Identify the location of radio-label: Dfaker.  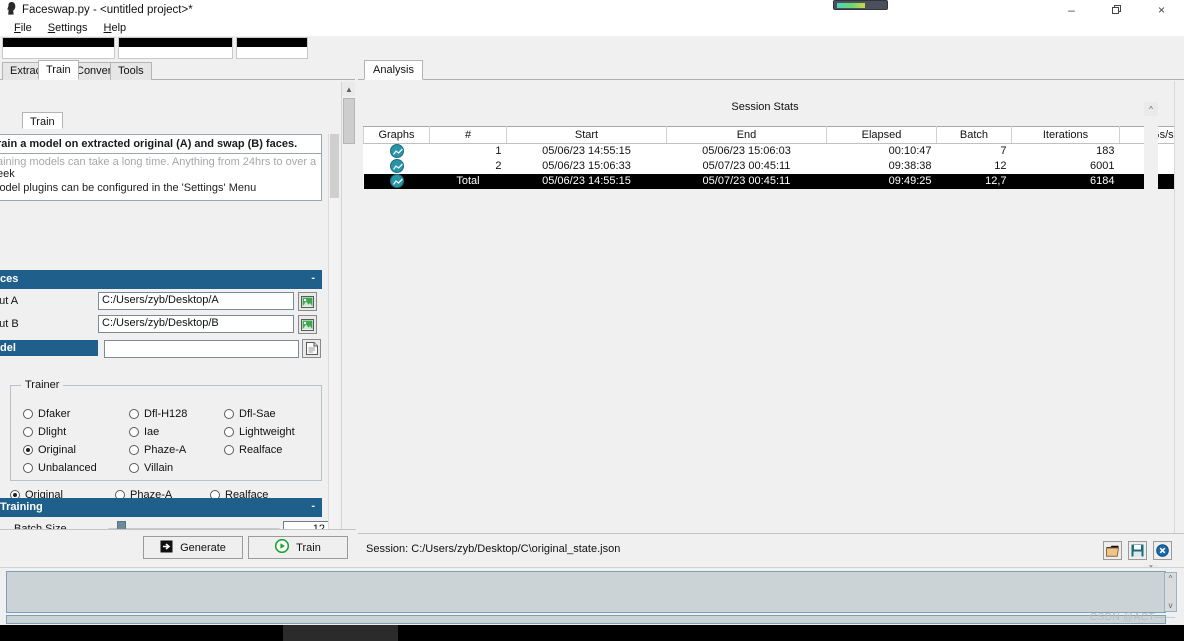
(54, 414).